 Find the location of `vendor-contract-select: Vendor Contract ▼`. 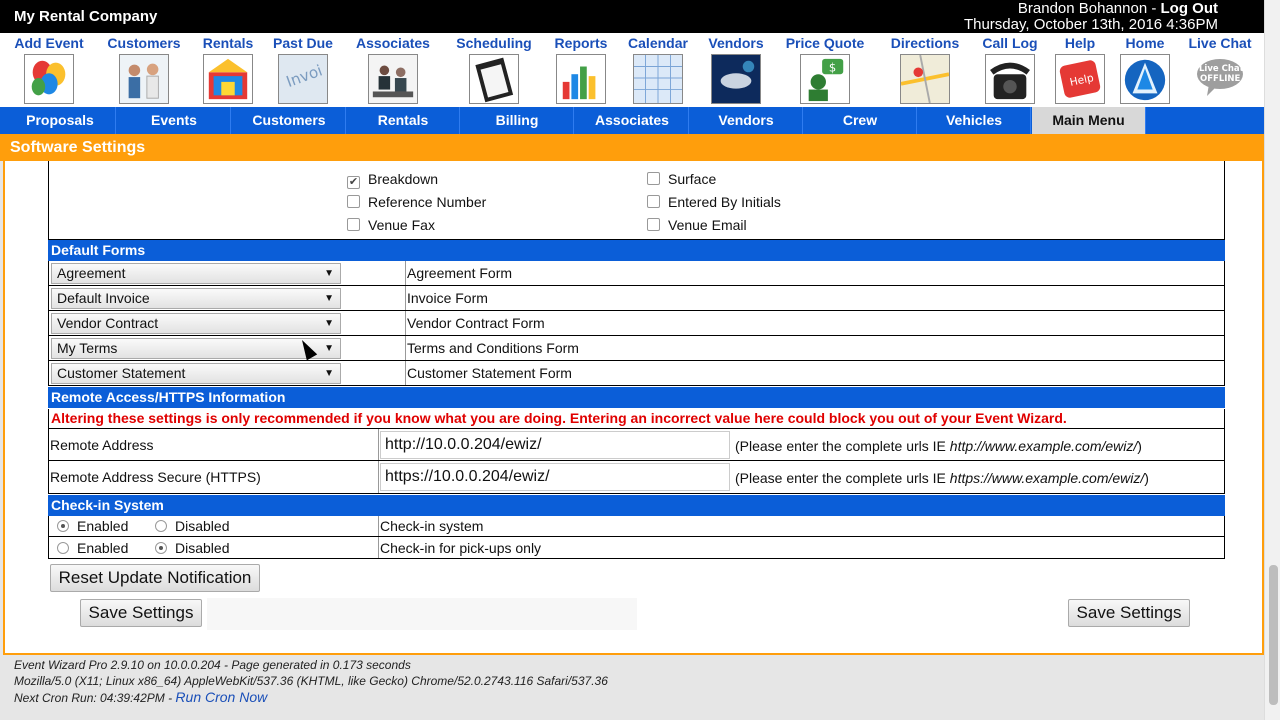

vendor-contract-select: Vendor Contract ▼ is located at coordinates (196, 323).